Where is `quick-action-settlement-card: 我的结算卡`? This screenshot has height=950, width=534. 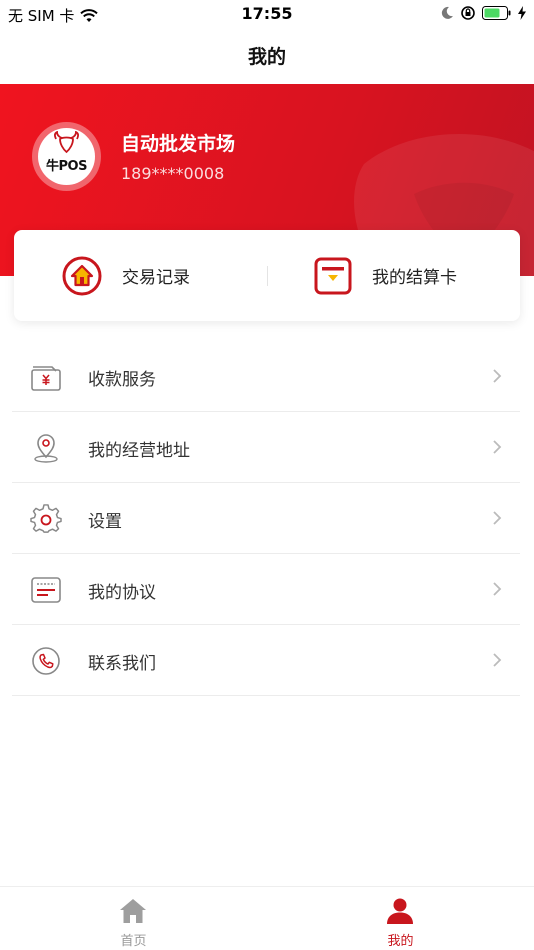 quick-action-settlement-card: 我的结算卡 is located at coordinates (385, 275).